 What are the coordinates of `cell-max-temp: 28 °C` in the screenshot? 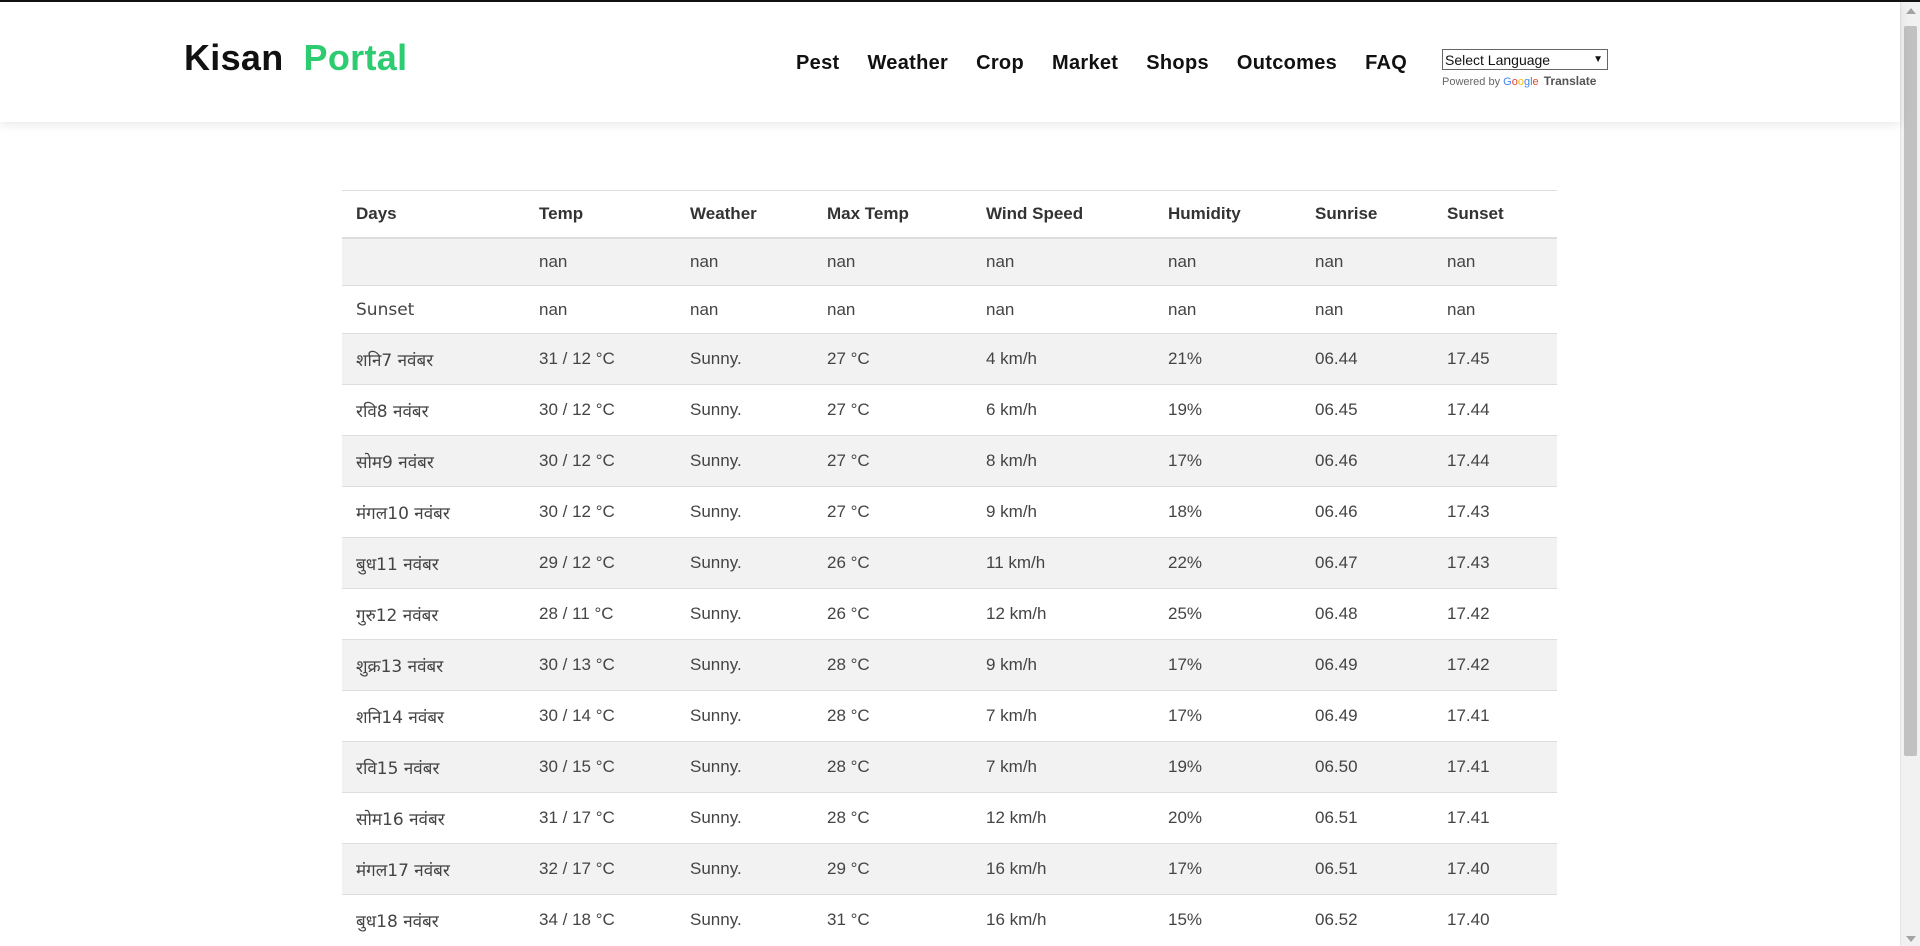 It's located at (892, 818).